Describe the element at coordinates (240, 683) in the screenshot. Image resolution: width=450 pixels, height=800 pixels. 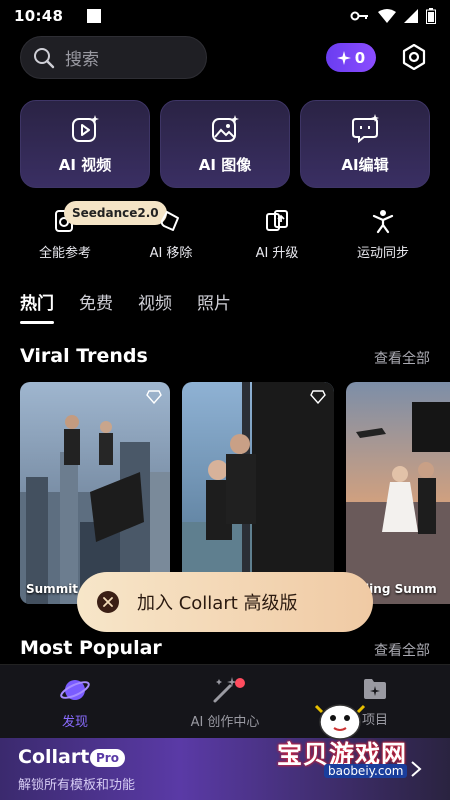
I see `notification-dot` at that location.